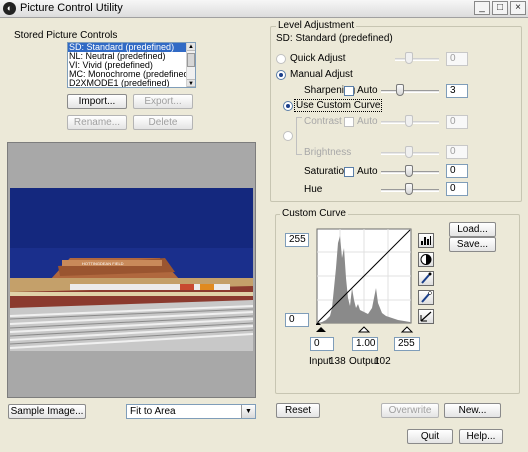 This screenshot has width=528, height=452. I want to click on minimize-button: _, so click(482, 8).